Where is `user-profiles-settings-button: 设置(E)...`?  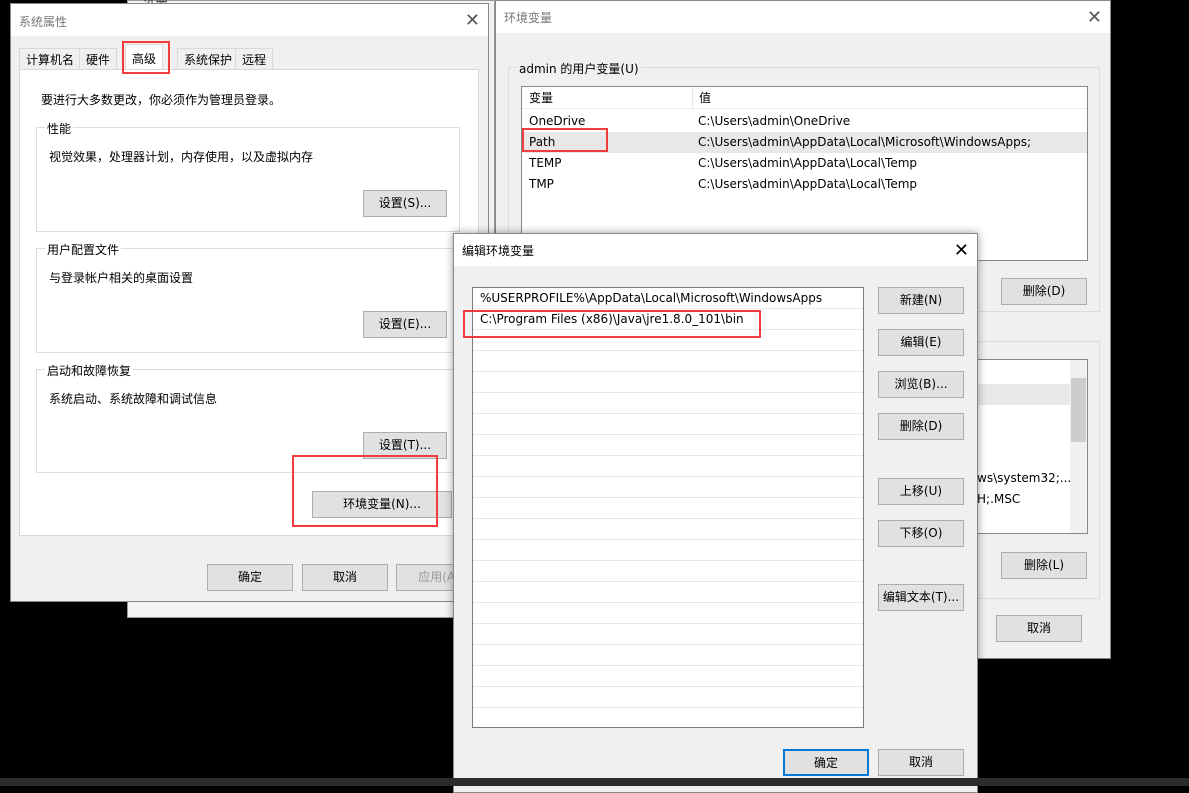 user-profiles-settings-button: 设置(E)... is located at coordinates (405, 324).